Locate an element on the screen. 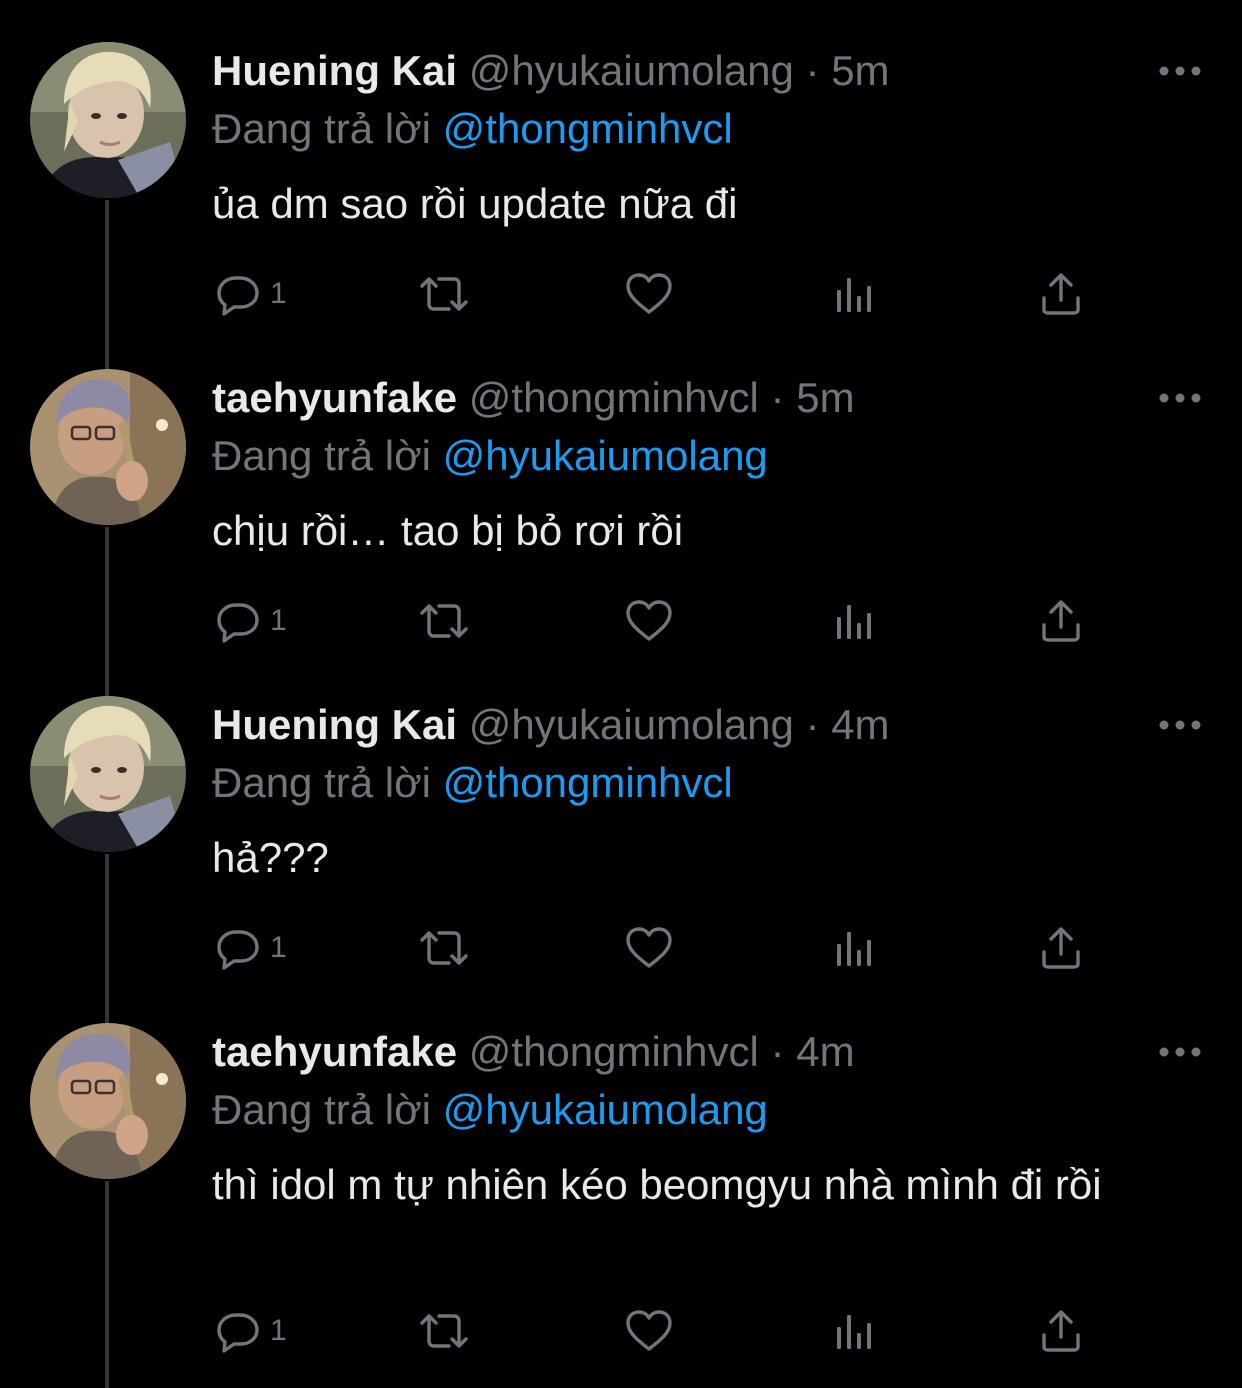 Image resolution: width=1242 pixels, height=1388 pixels. thread-connector-line is located at coordinates (107, 1284).